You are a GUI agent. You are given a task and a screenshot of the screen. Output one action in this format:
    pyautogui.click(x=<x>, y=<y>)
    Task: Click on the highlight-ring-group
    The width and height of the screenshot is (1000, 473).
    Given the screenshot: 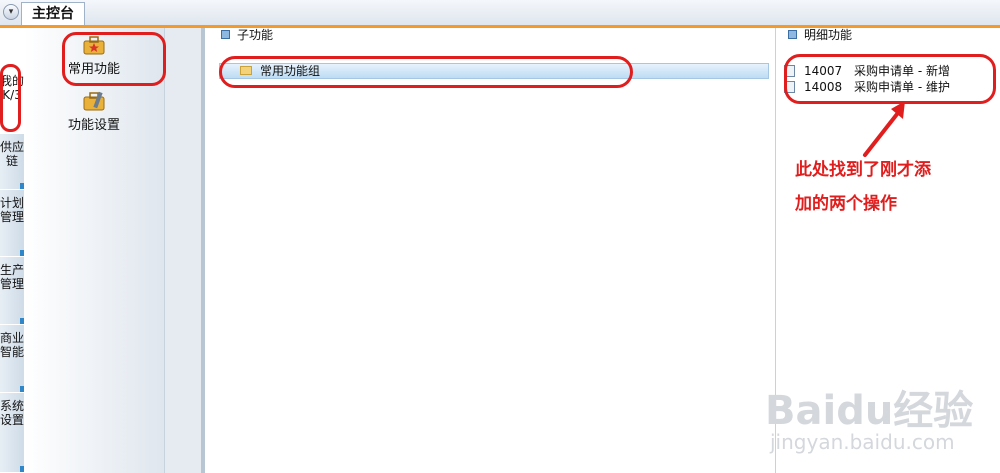 What is the action you would take?
    pyautogui.click(x=426, y=72)
    